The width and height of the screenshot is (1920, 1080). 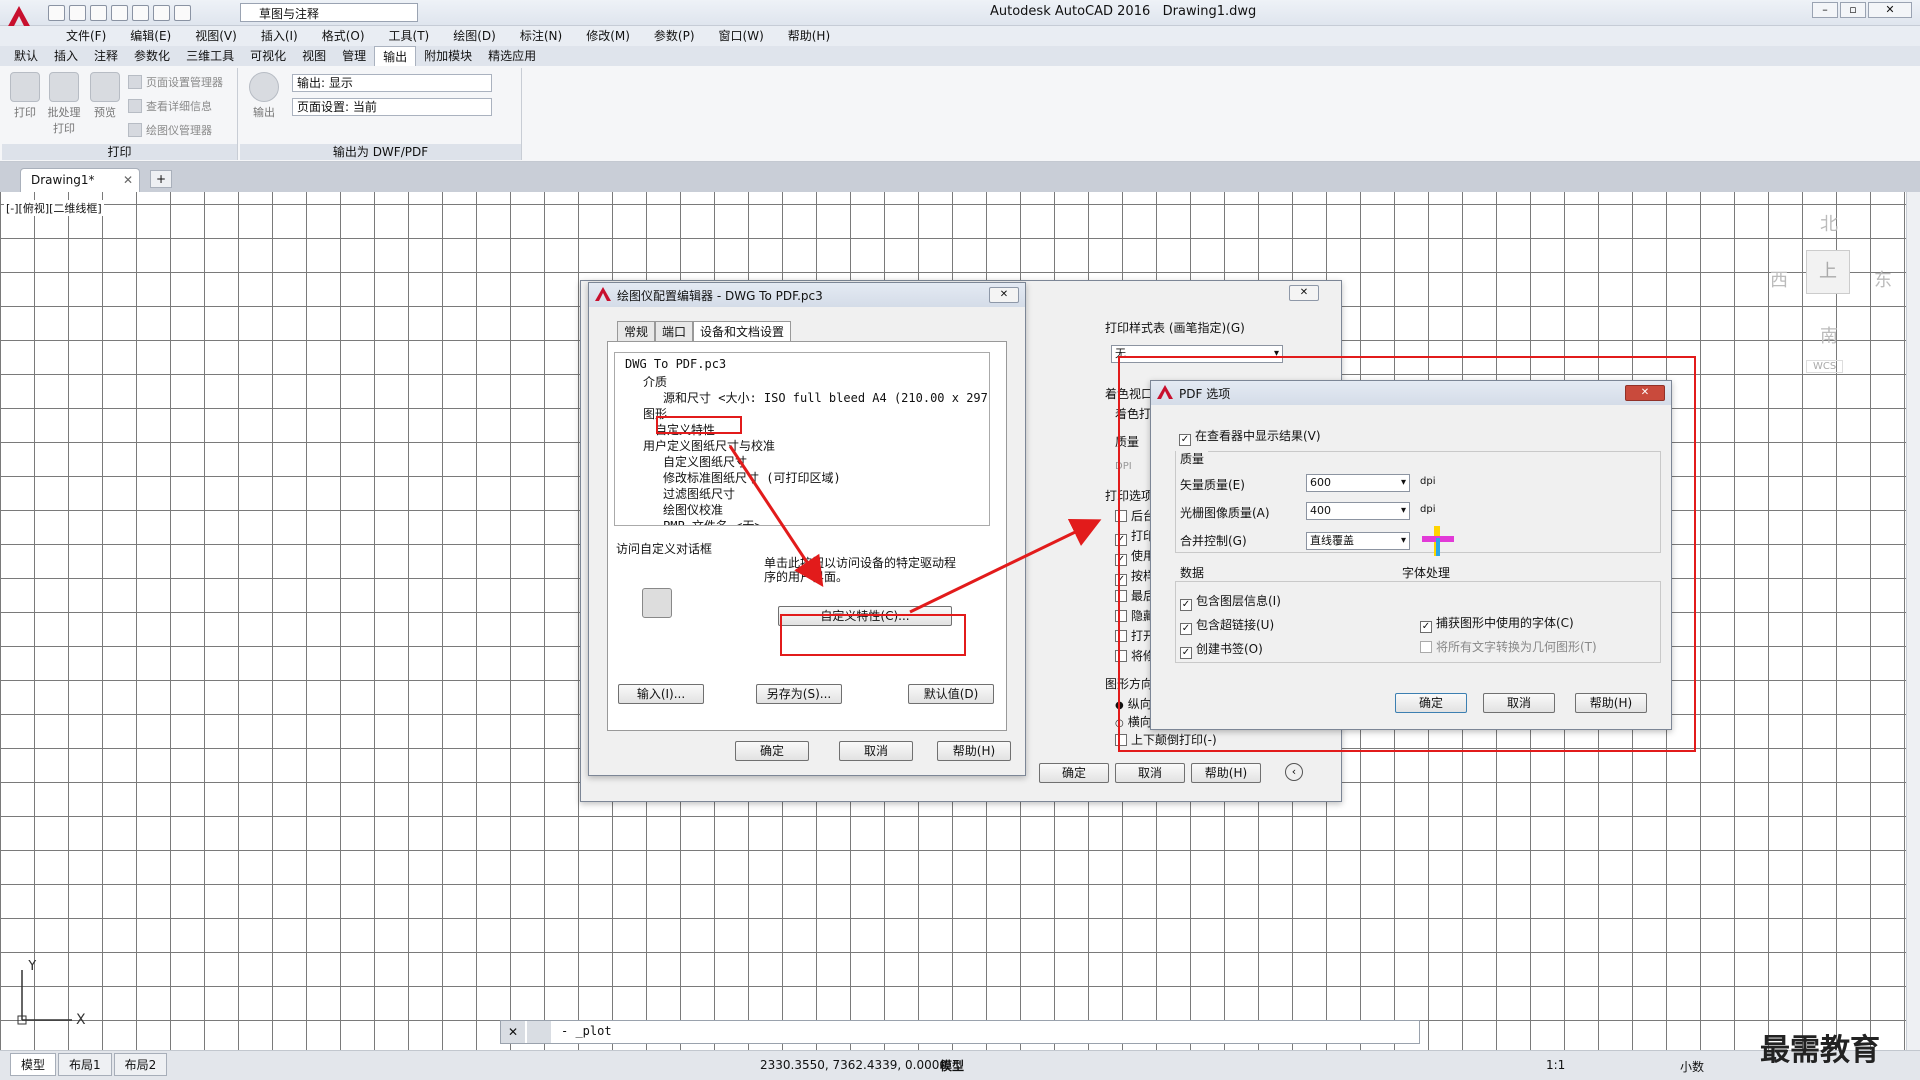 What do you see at coordinates (448, 56) in the screenshot?
I see `ribbon-tab: 附加模块` at bounding box center [448, 56].